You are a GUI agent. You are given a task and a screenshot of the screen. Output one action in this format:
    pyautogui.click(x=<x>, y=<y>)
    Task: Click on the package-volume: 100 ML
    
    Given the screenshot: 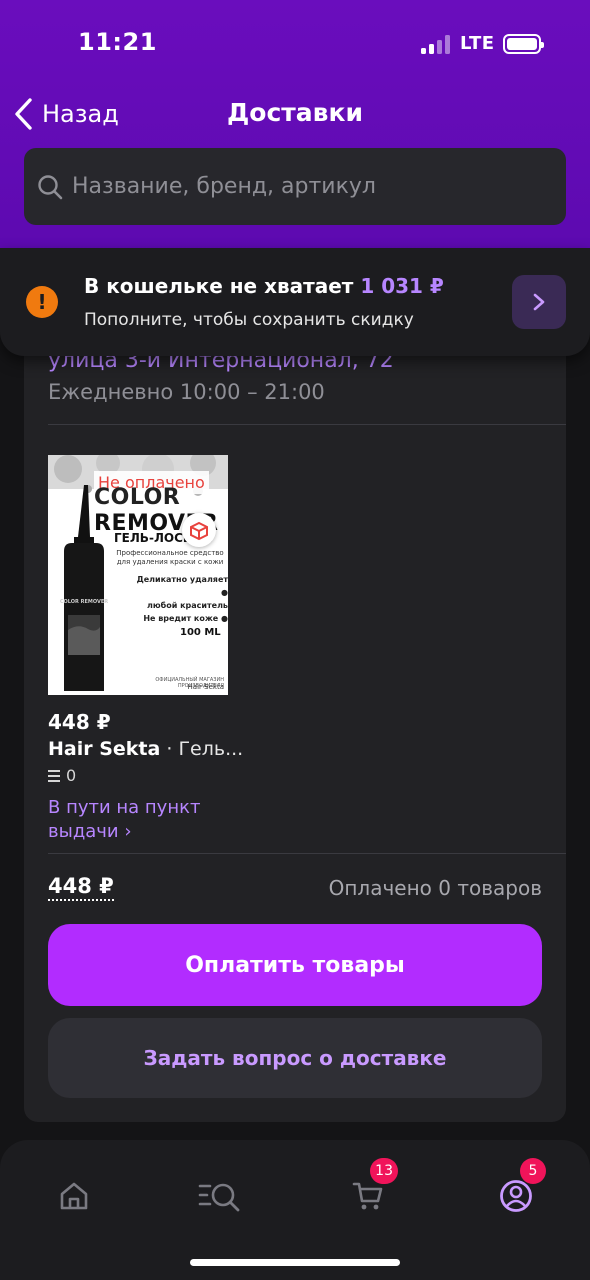 What is the action you would take?
    pyautogui.click(x=200, y=632)
    